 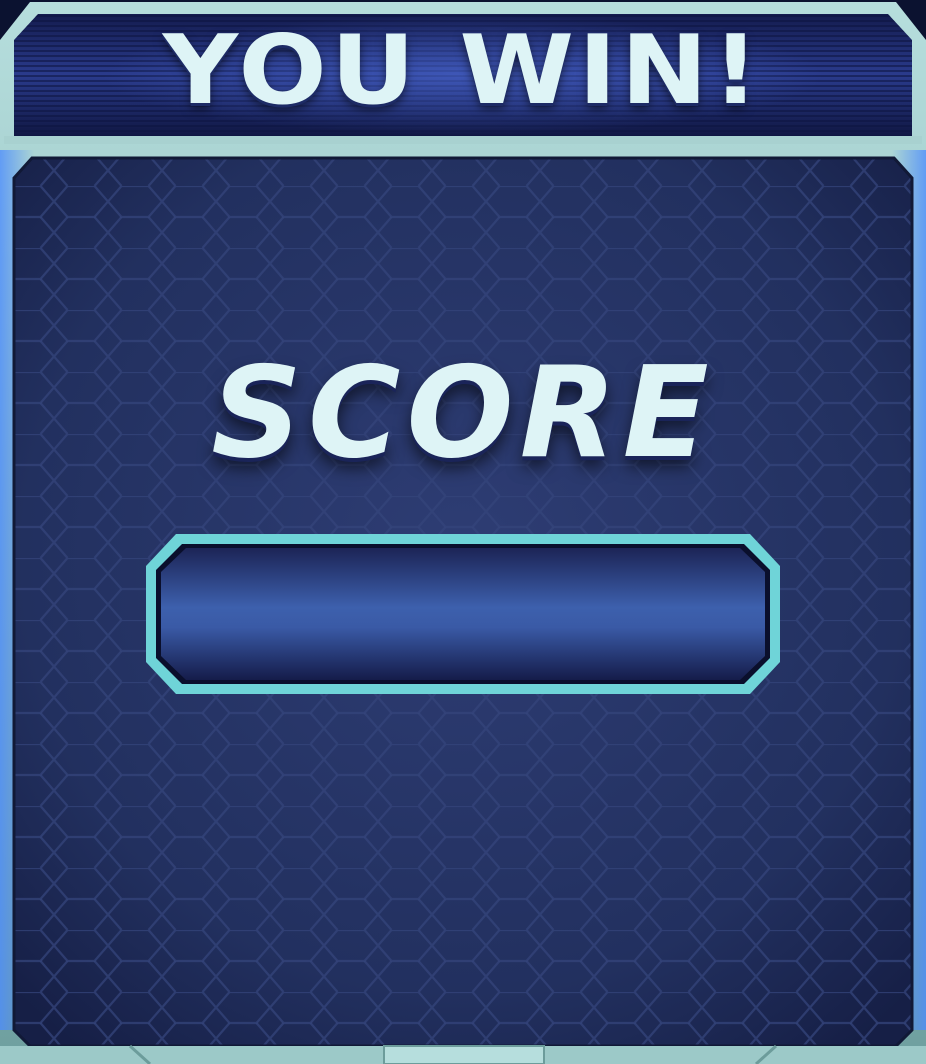 I want to click on score-value-field, so click(x=463, y=612).